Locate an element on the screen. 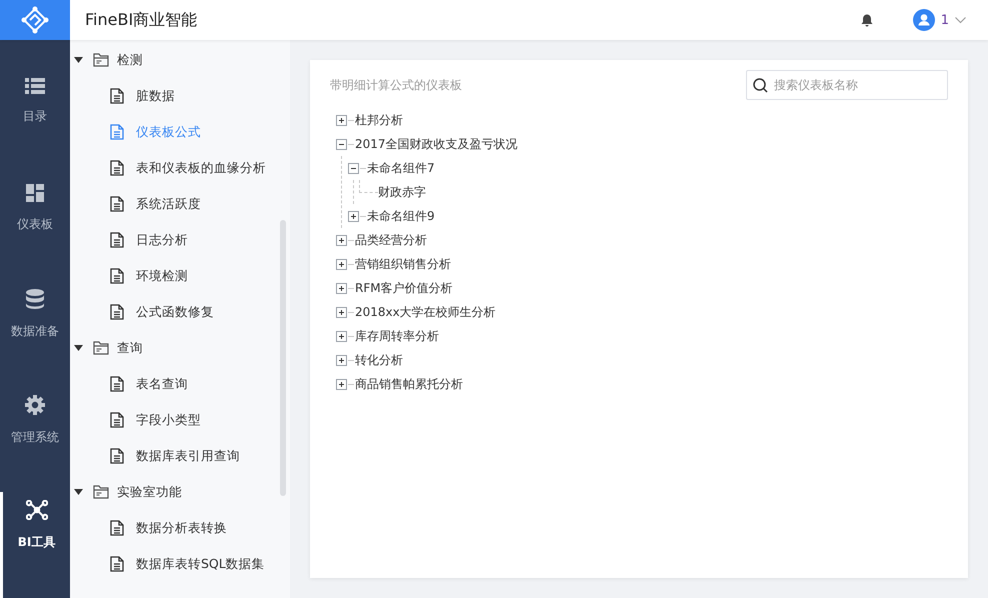  dashboard-item: 日志分析 is located at coordinates (162, 240).